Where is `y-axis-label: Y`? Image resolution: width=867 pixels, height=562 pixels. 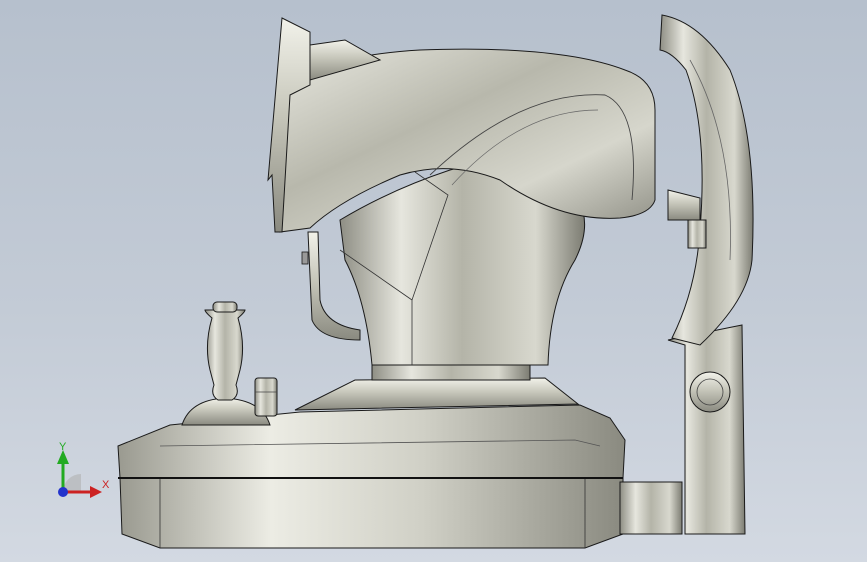 y-axis-label: Y is located at coordinates (63, 447).